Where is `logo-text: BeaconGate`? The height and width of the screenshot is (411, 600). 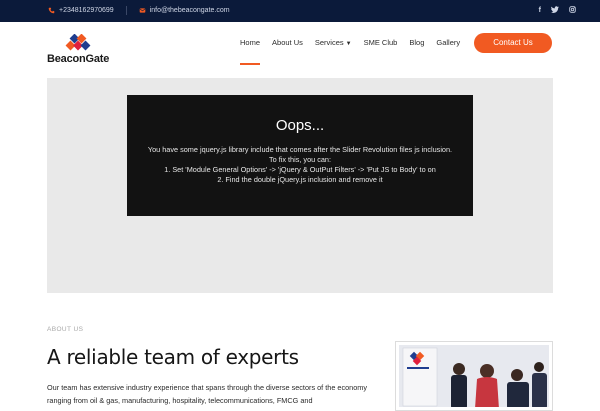 logo-text: BeaconGate is located at coordinates (78, 59).